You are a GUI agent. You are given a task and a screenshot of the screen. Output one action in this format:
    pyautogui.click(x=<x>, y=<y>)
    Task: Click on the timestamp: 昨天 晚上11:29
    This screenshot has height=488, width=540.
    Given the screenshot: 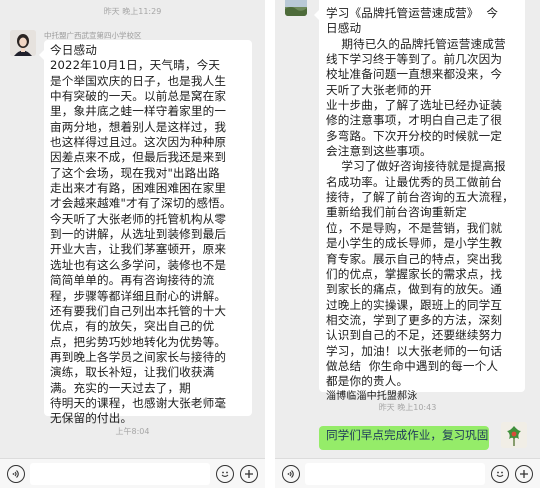 What is the action you would take?
    pyautogui.click(x=132, y=11)
    